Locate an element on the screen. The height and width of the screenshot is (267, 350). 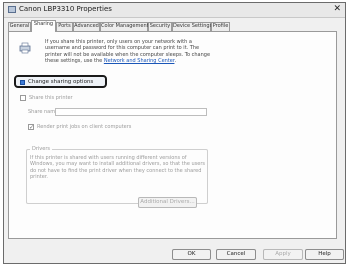
share-name-input is located at coordinates (131, 112).